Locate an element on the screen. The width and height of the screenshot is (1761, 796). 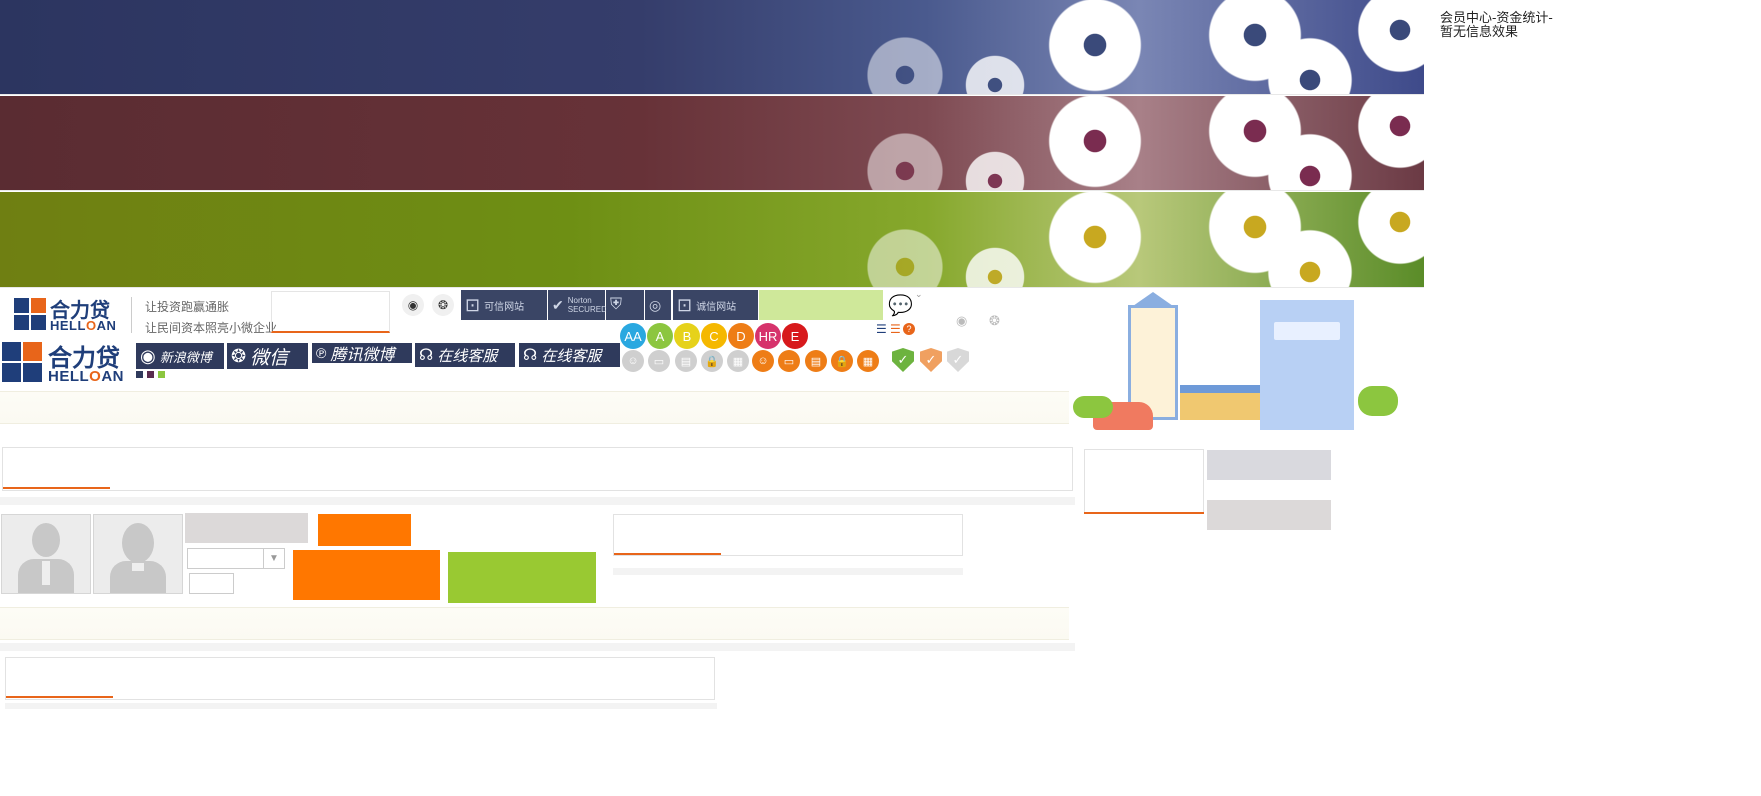
online-service-button: ☊ 在线客服 is located at coordinates (465, 355).